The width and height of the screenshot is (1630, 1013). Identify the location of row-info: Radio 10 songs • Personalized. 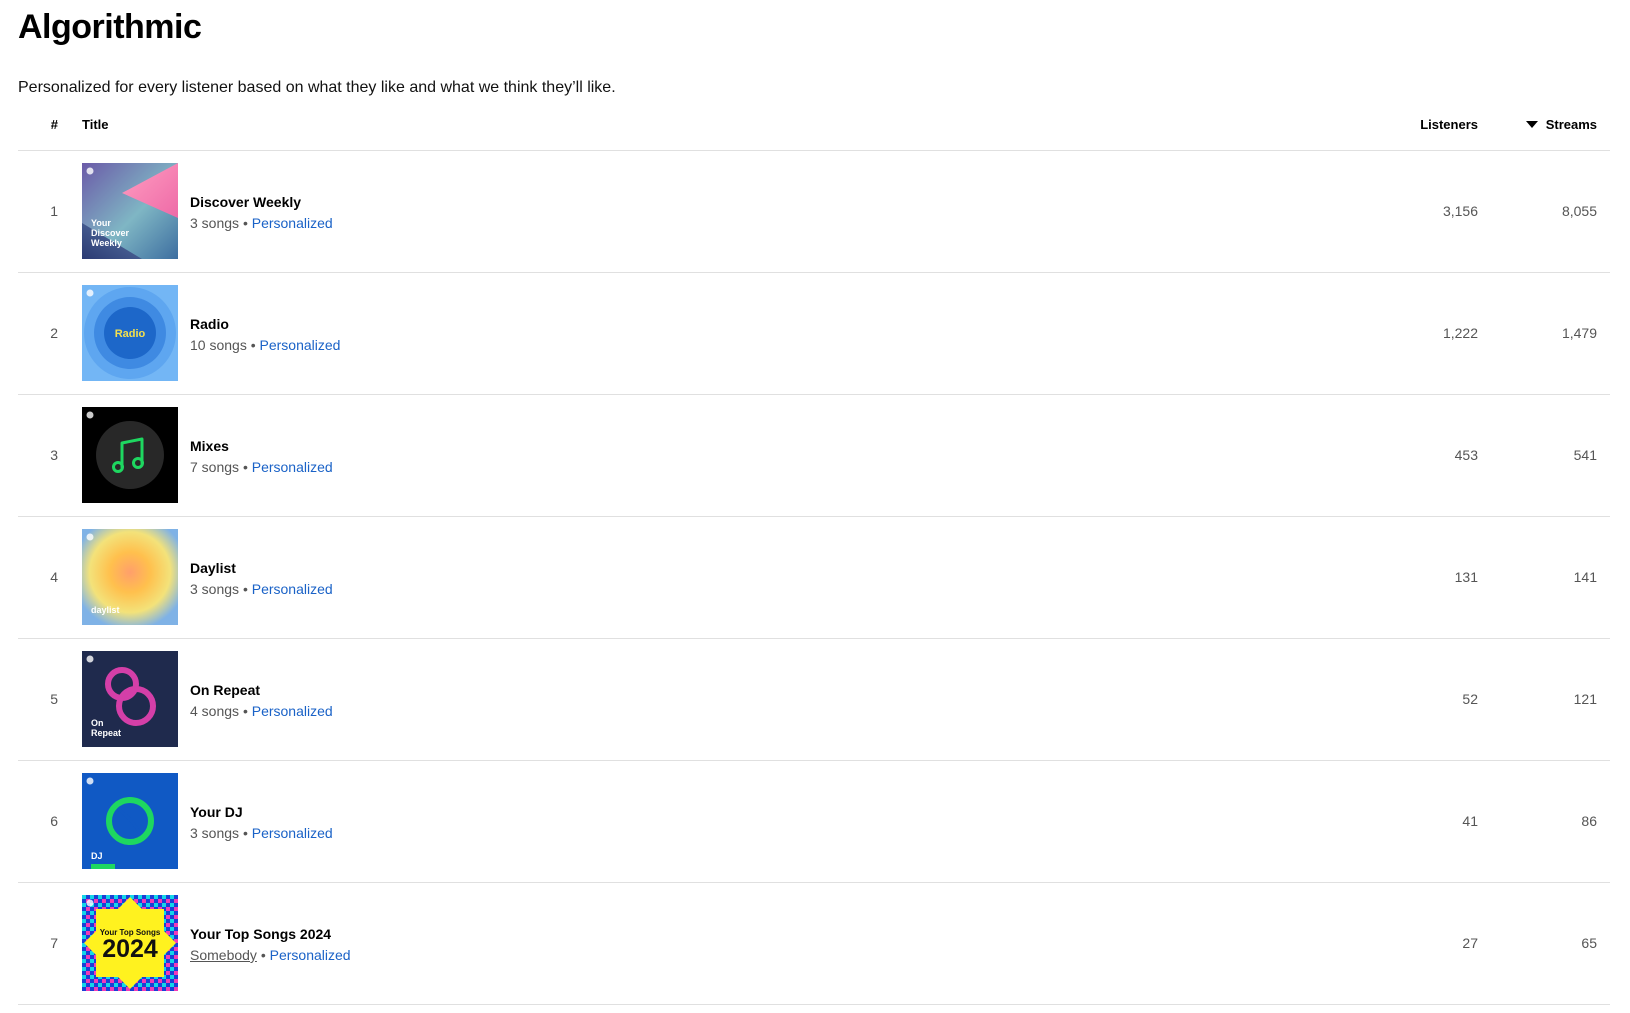
(265, 335).